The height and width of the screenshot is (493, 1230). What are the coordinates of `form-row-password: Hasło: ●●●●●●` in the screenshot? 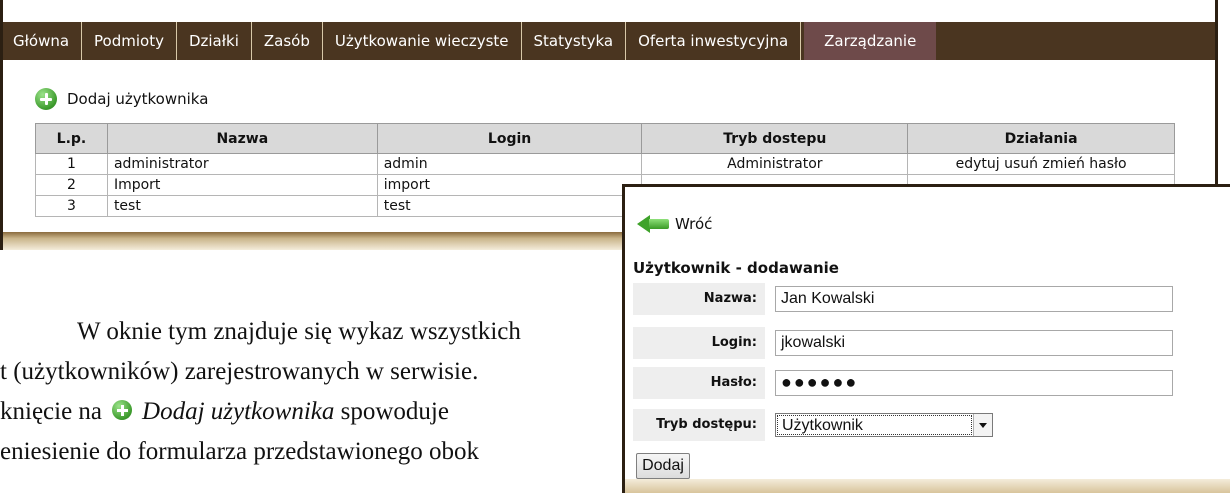 It's located at (903, 383).